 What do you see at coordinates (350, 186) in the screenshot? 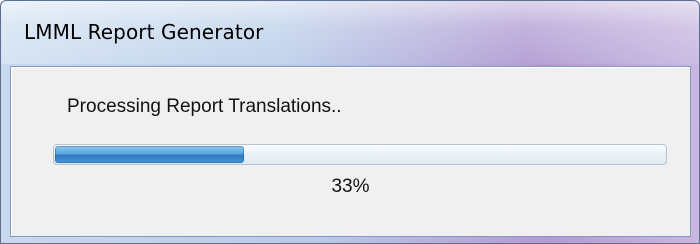
I see `progress-percent-label: 33%` at bounding box center [350, 186].